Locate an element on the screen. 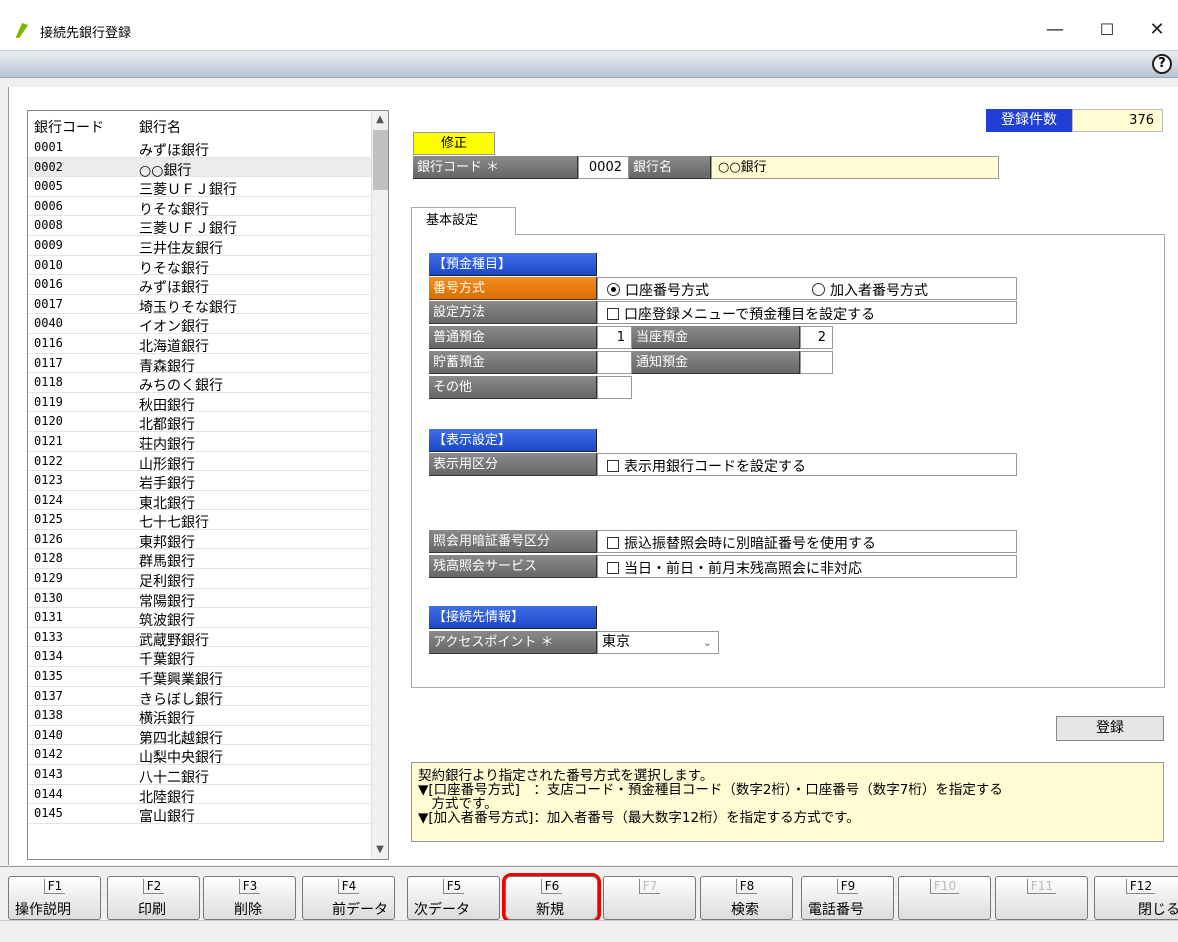  other-field is located at coordinates (614, 387).